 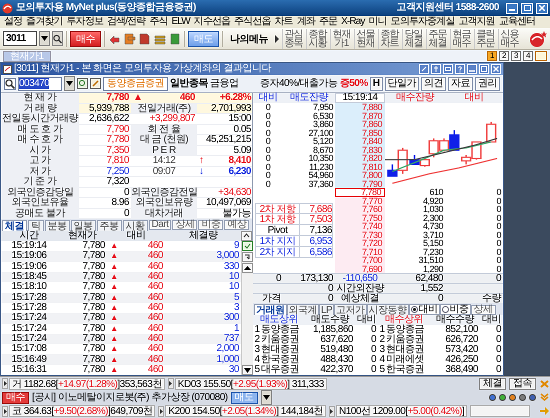 I want to click on price-cell: 7,840, so click(x=360, y=141).